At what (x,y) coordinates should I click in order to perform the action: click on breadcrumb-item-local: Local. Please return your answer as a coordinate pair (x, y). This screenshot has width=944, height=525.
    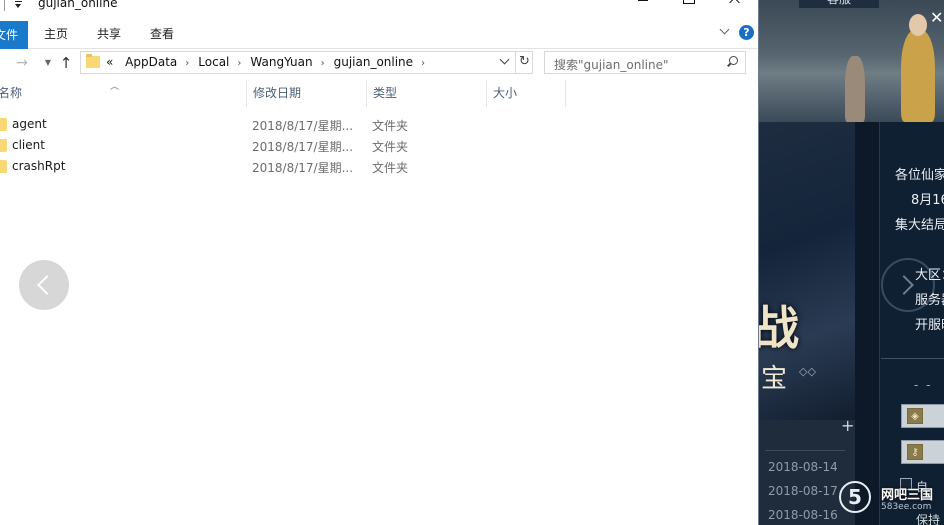
    Looking at the image, I should click on (213, 62).